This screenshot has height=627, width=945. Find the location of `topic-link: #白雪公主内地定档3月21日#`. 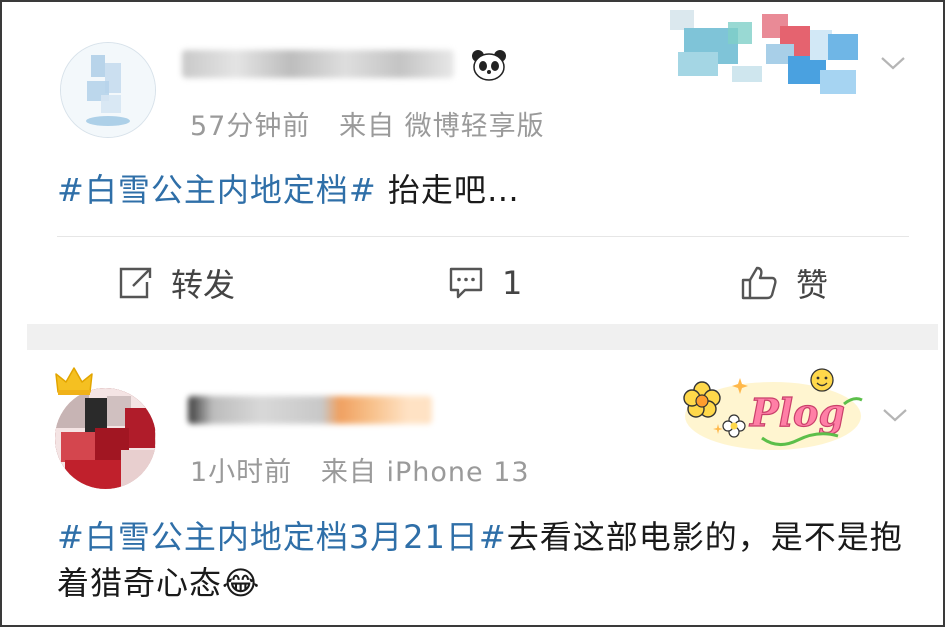

topic-link: #白雪公主内地定档3月21日# is located at coordinates (282, 537).